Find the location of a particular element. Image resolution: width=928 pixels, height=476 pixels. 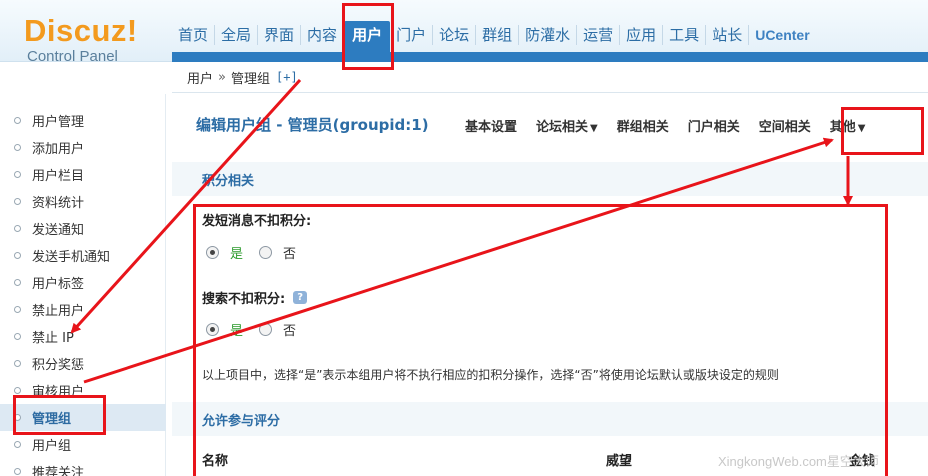

tab-label: 论坛相关 is located at coordinates (562, 127).